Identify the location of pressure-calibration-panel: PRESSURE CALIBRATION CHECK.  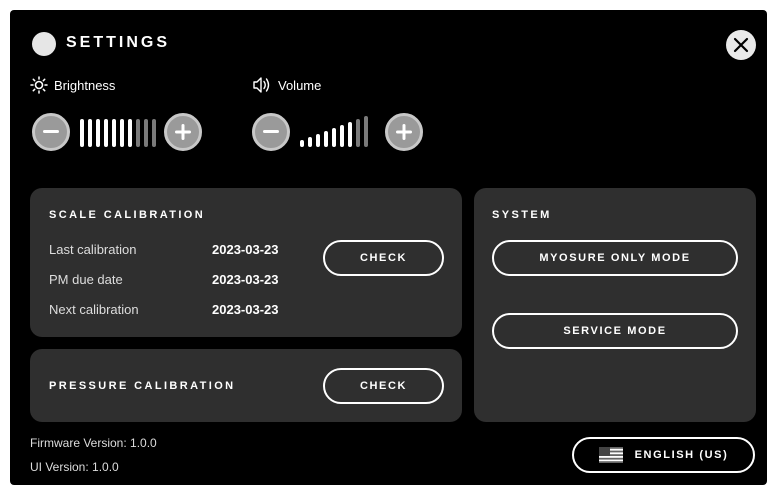
(246, 385).